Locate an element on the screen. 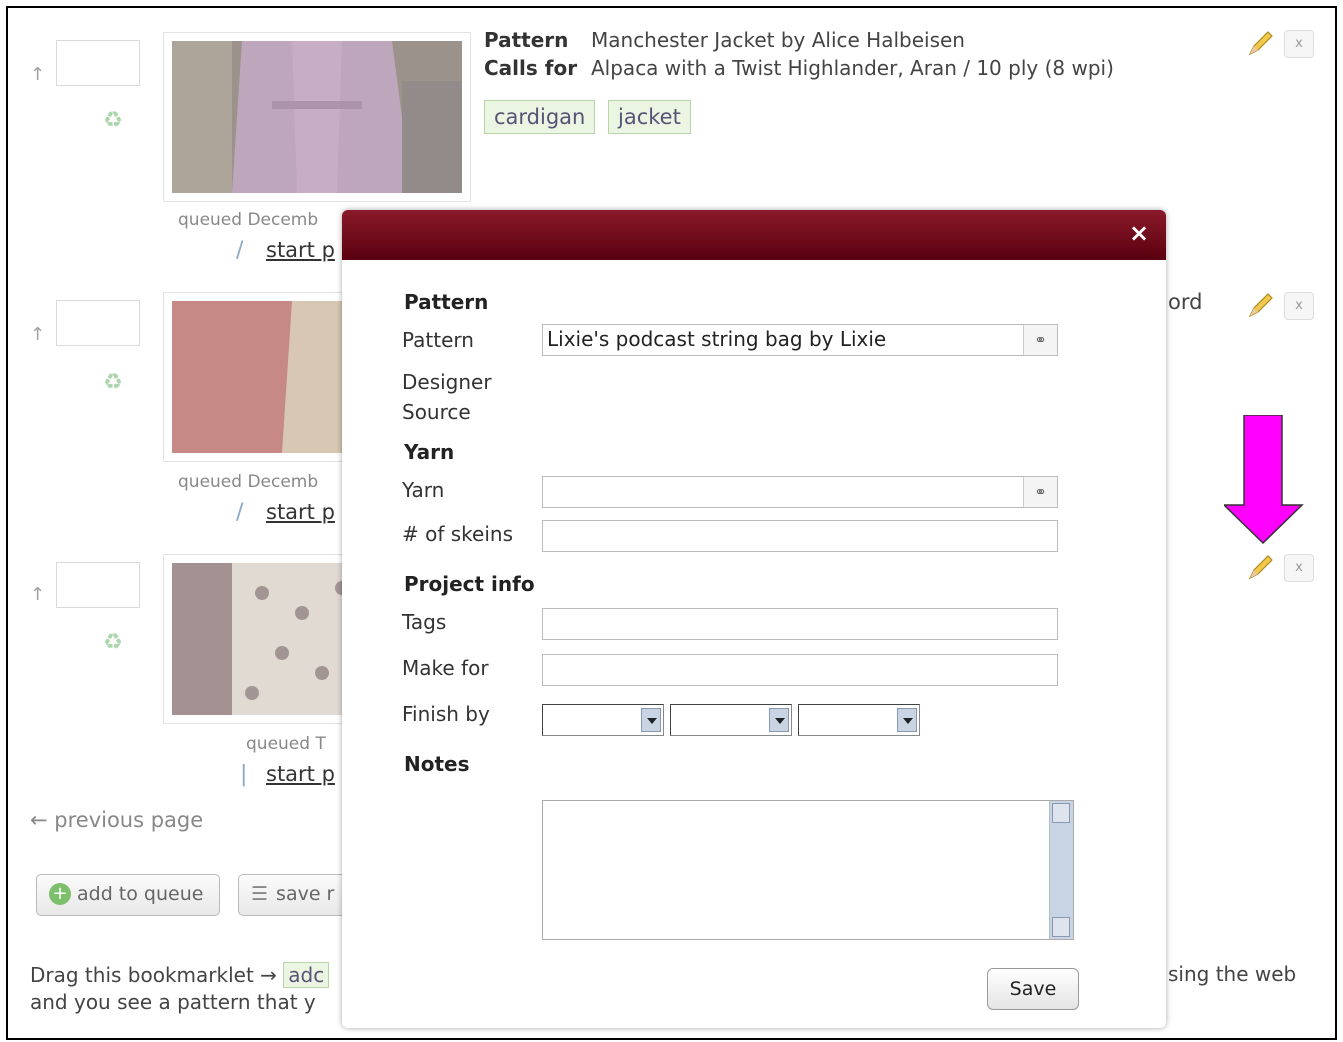 Image resolution: width=1343 pixels, height=1042 pixels. section-pattern: Pattern is located at coordinates (446, 302).